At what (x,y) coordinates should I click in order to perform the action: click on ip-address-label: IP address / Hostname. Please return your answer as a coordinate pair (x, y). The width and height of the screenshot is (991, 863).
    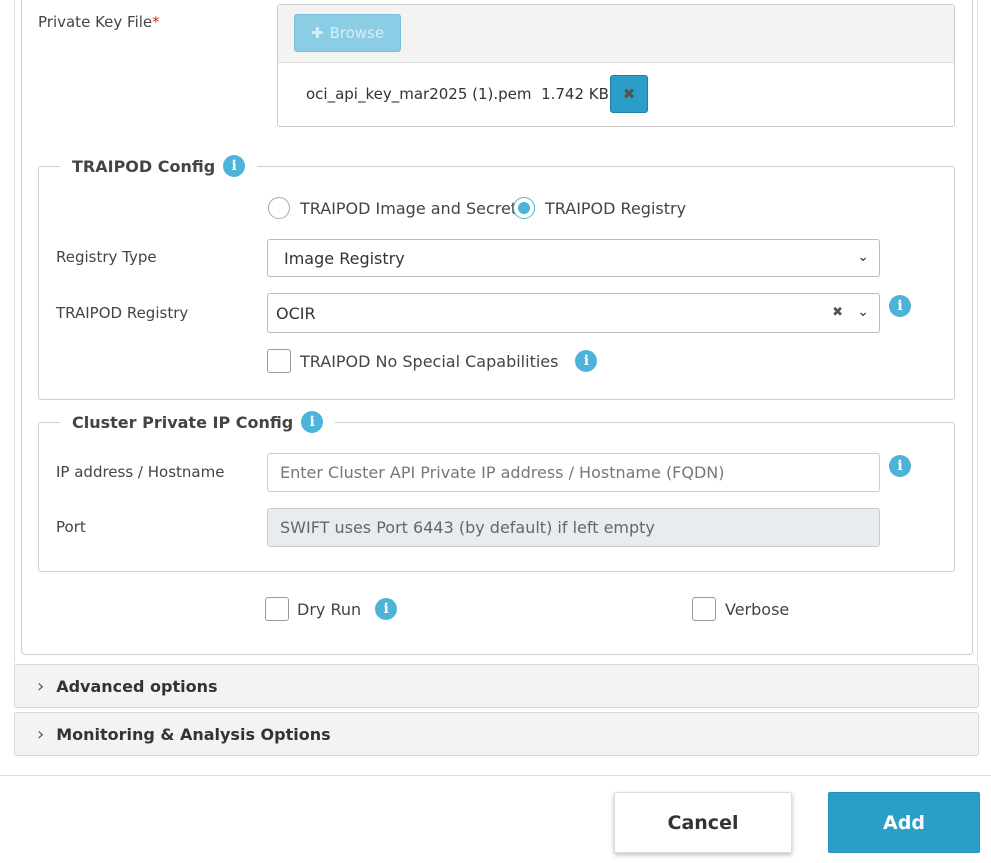
    Looking at the image, I should click on (140, 472).